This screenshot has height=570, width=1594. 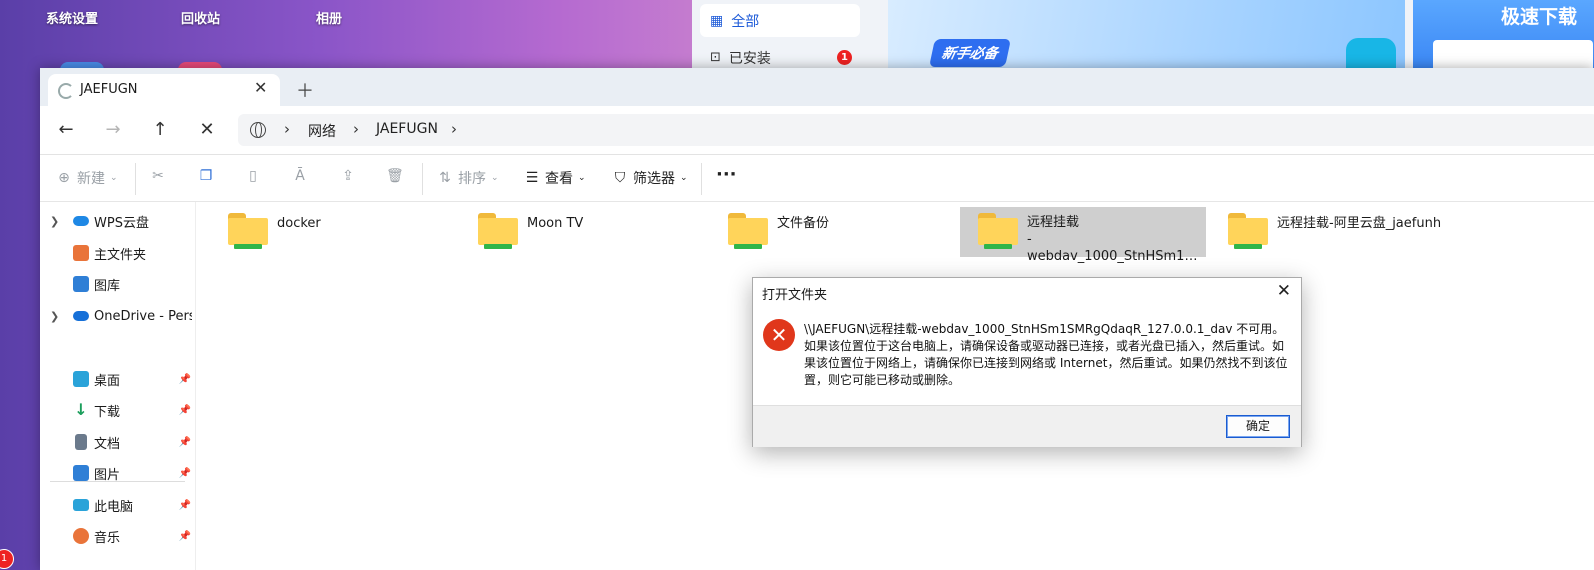 What do you see at coordinates (207, 129) in the screenshot?
I see `stop-icon: ✕` at bounding box center [207, 129].